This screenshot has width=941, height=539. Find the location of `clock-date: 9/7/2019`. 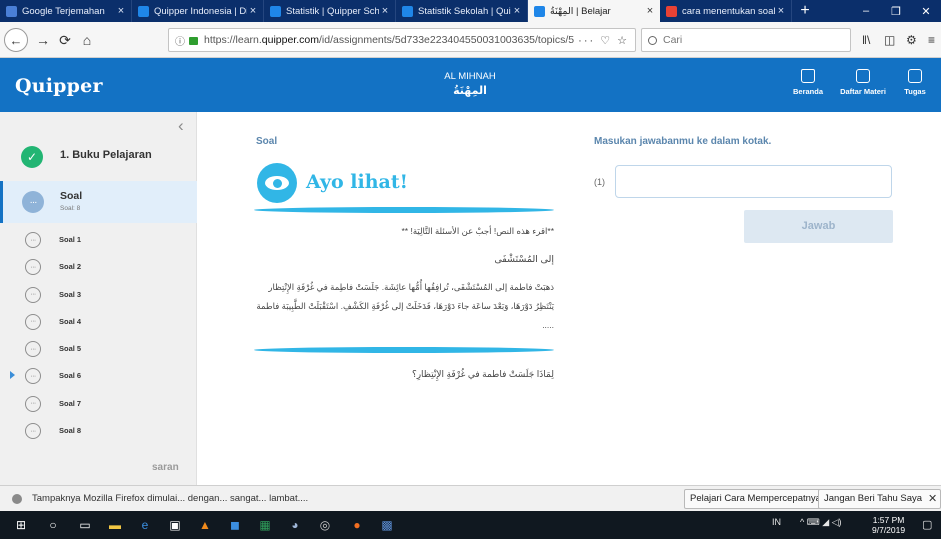

clock-date: 9/7/2019 is located at coordinates (889, 530).